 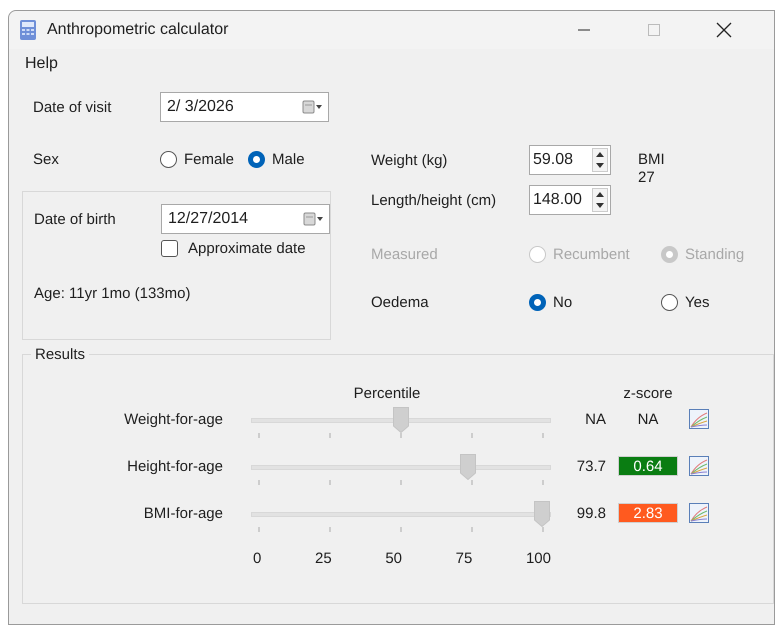 I want to click on scale-label: 50, so click(x=393, y=558).